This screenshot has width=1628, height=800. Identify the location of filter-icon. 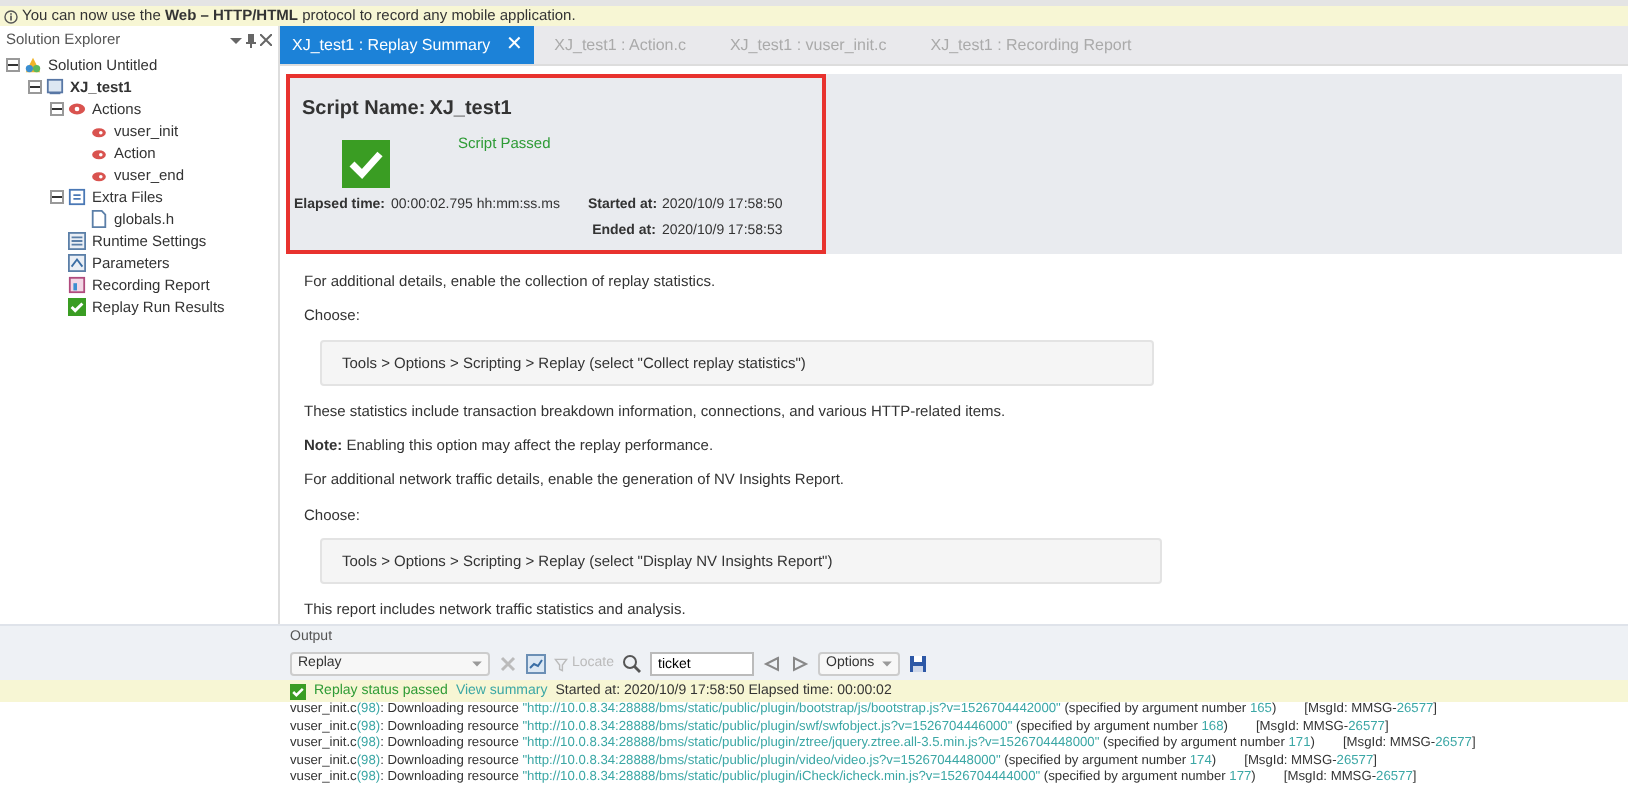
(561, 664).